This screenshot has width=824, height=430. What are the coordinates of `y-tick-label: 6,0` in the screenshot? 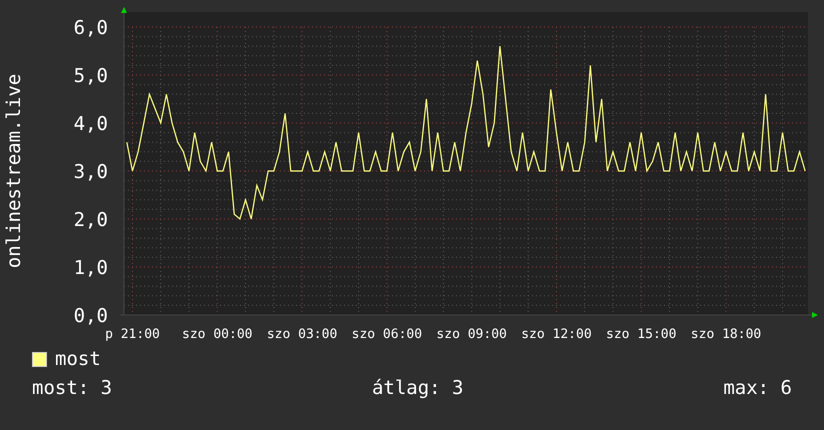 It's located at (91, 28).